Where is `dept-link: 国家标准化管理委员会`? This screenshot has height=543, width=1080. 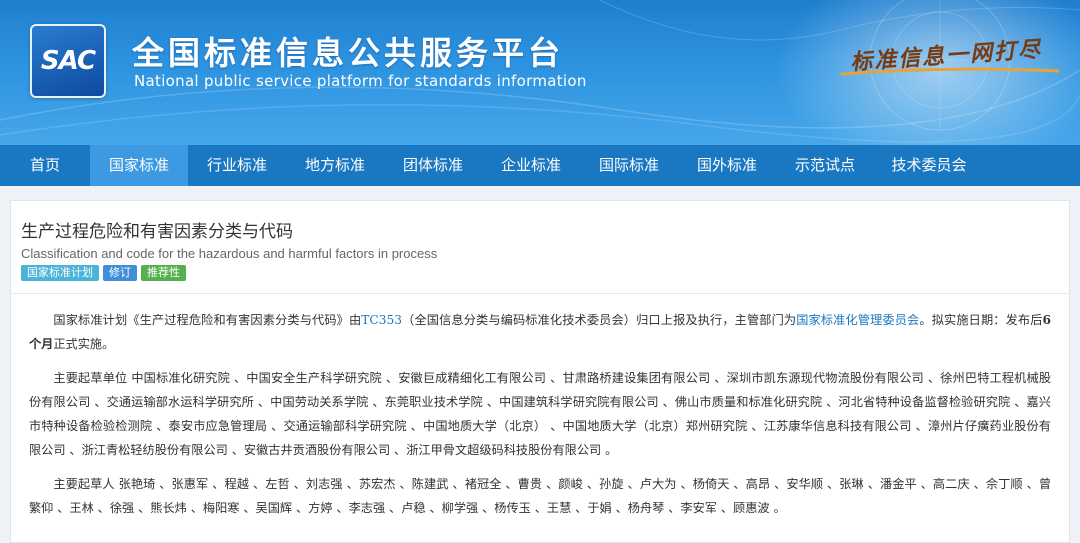 dept-link: 国家标准化管理委员会 is located at coordinates (857, 320).